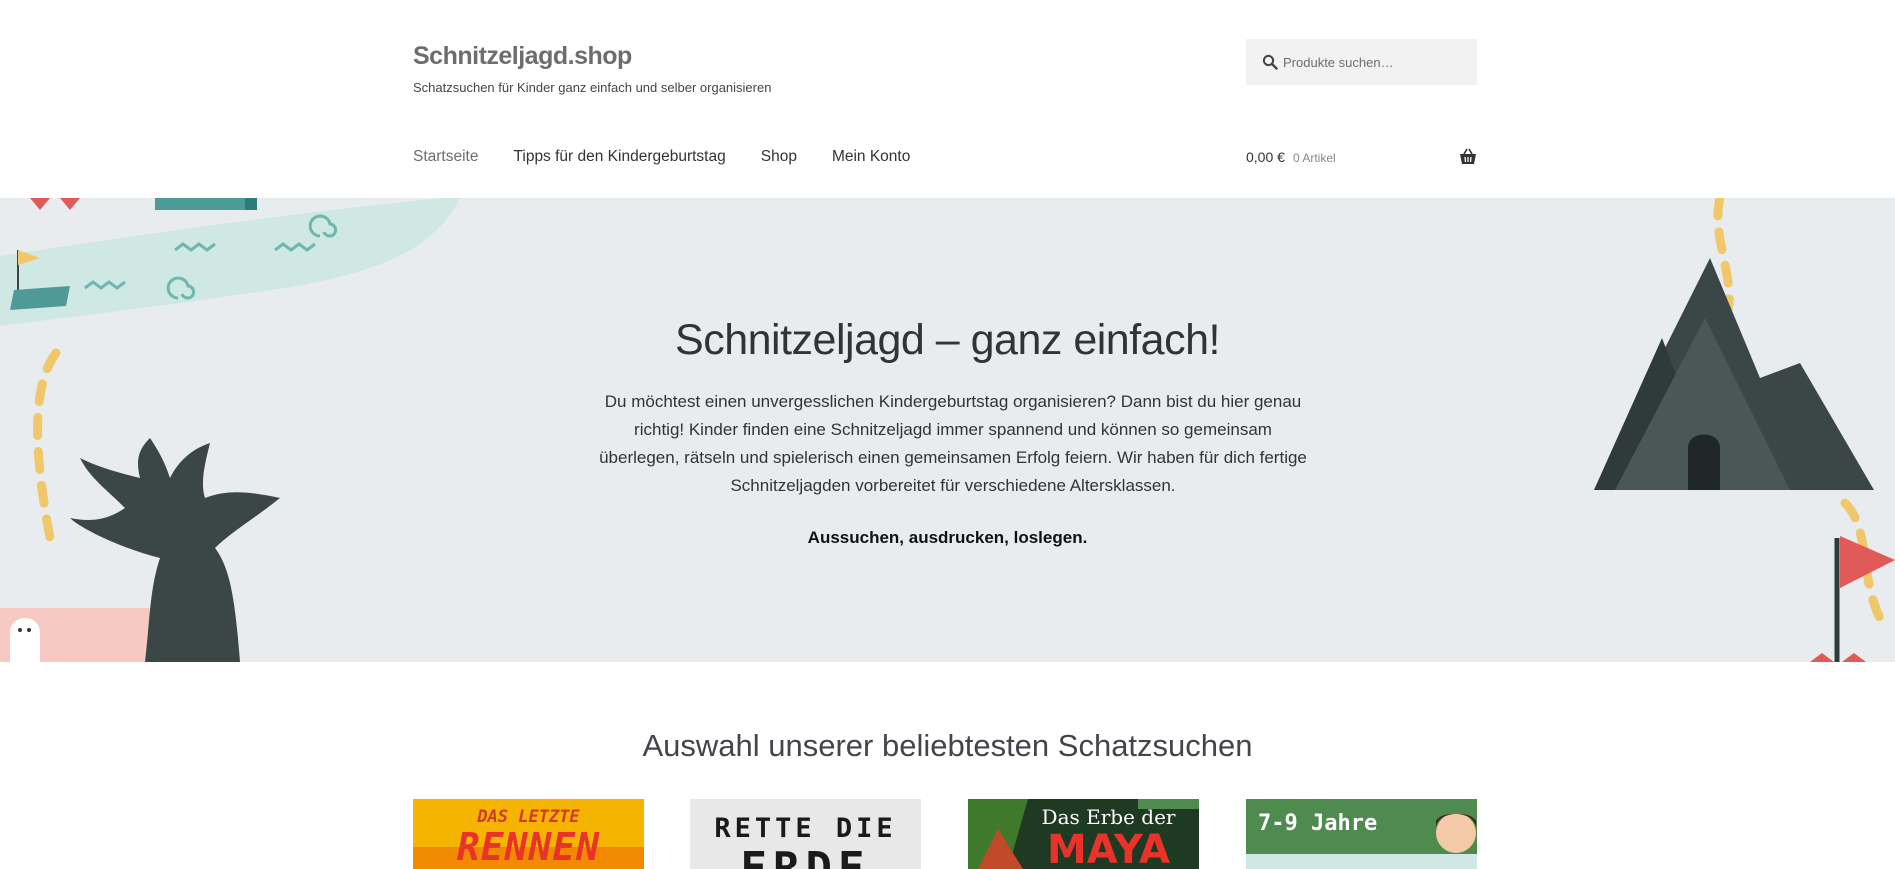 The image size is (1895, 869). Describe the element at coordinates (1108, 817) in the screenshot. I see `product-title-line1: Das Erbe der` at that location.